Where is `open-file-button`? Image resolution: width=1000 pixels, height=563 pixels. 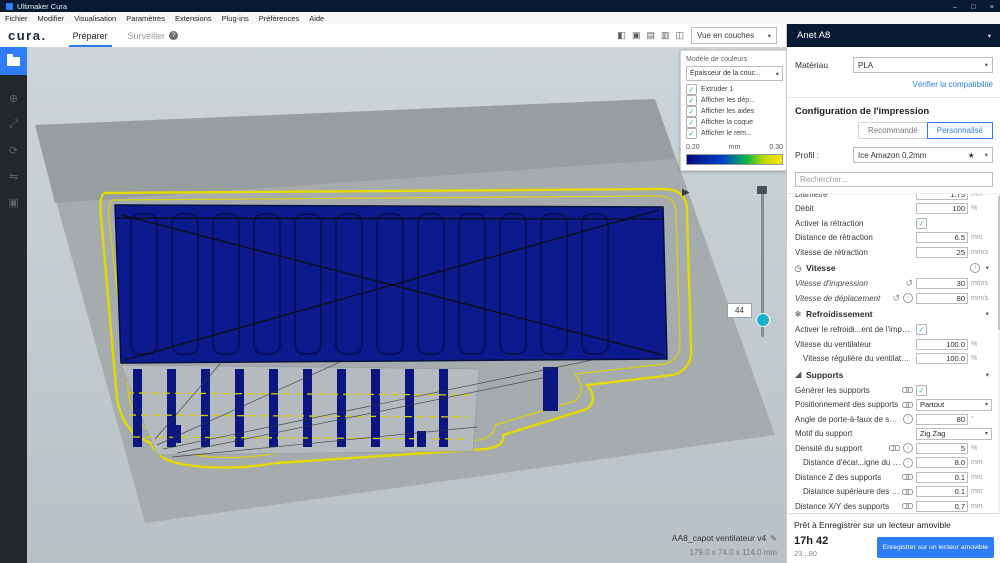 open-file-button is located at coordinates (13, 61).